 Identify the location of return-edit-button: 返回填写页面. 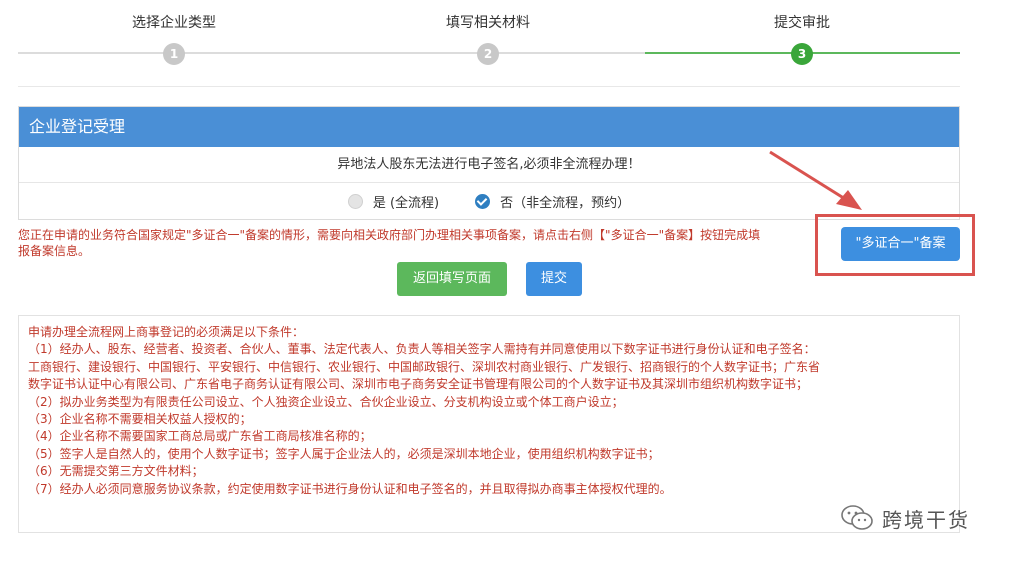
(452, 279).